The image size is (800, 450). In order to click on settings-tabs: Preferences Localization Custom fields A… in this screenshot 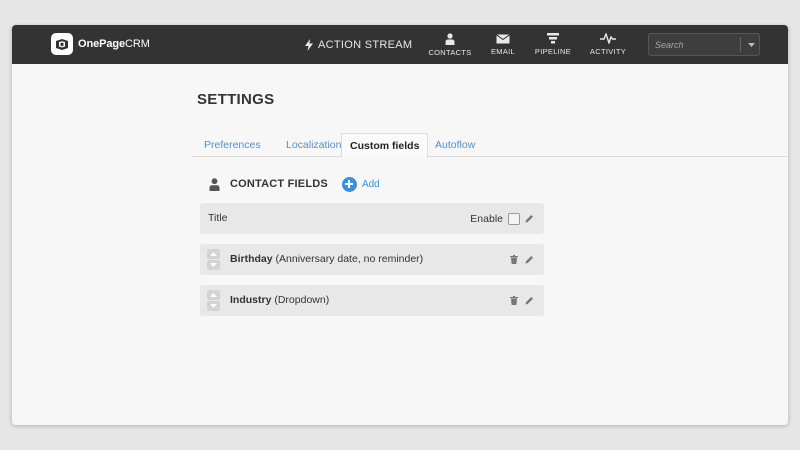, I will do `click(490, 145)`.